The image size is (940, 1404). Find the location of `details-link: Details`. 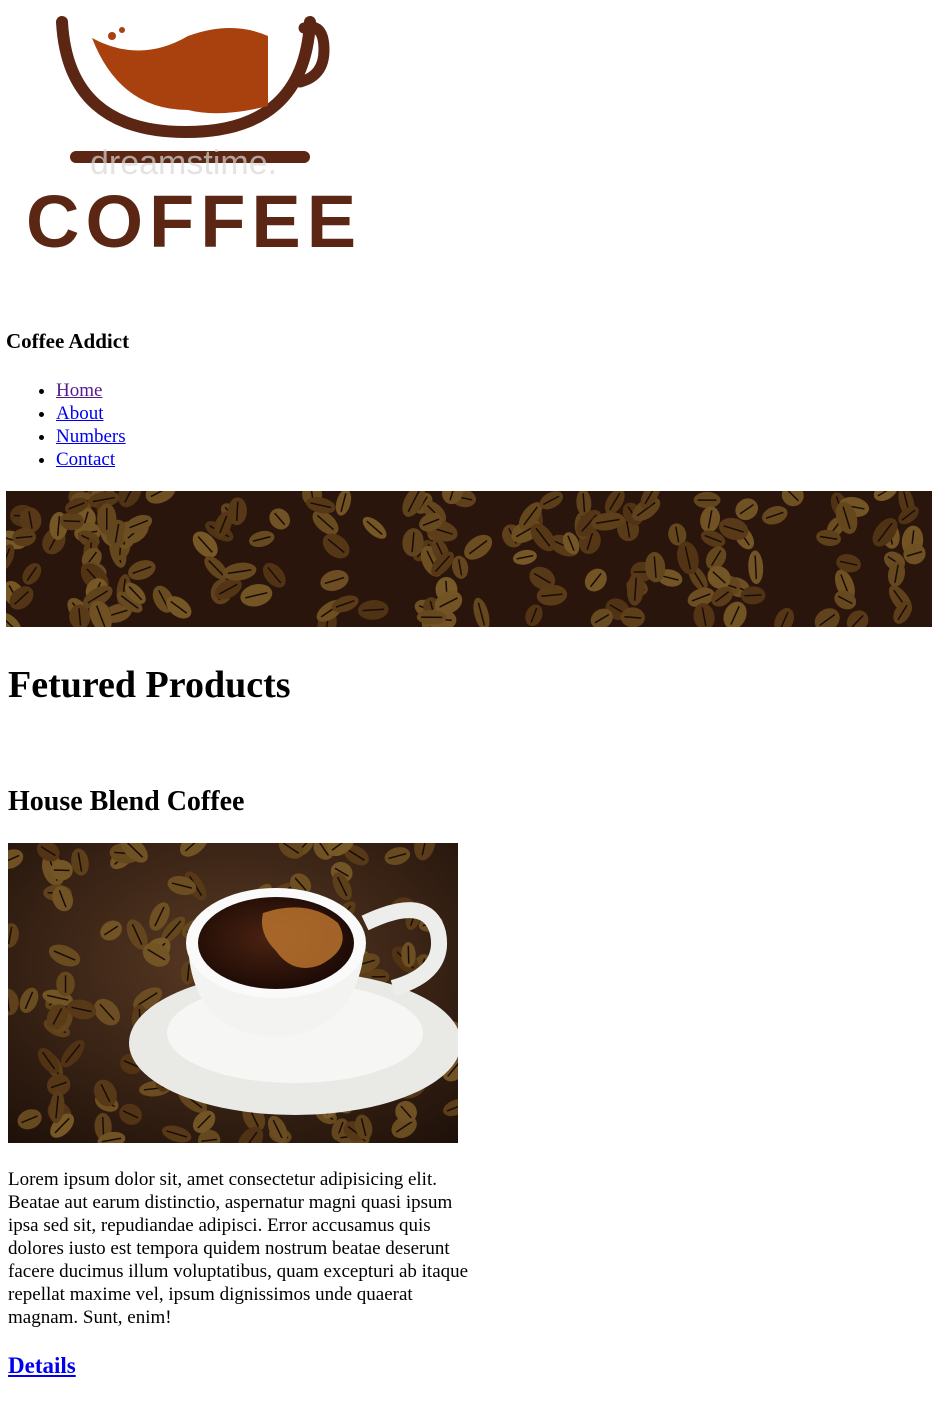

details-link: Details is located at coordinates (42, 1365).